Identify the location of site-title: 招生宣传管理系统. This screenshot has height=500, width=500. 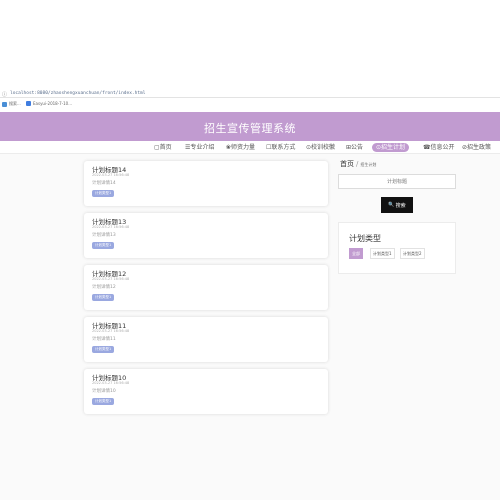
(250, 128).